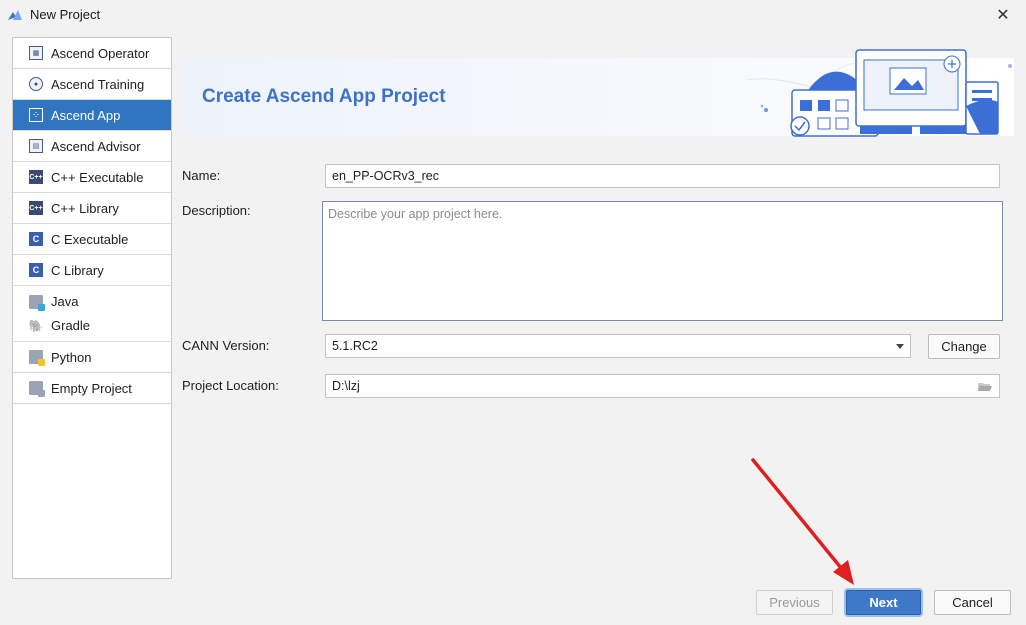 The width and height of the screenshot is (1026, 625). What do you see at coordinates (97, 177) in the screenshot?
I see `sidebar-item-label: C++ Executable` at bounding box center [97, 177].